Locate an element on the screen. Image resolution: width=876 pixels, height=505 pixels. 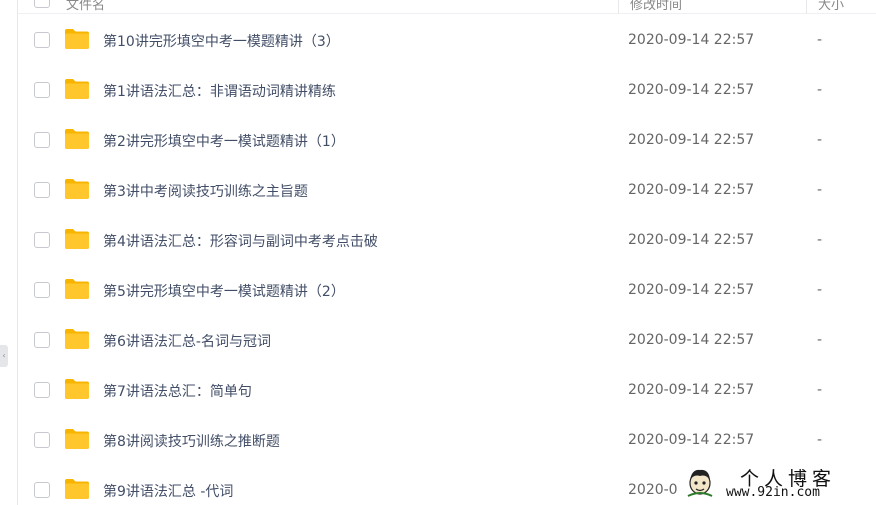
file-name-link: 第9讲语法汇总 -代词 is located at coordinates (168, 491).